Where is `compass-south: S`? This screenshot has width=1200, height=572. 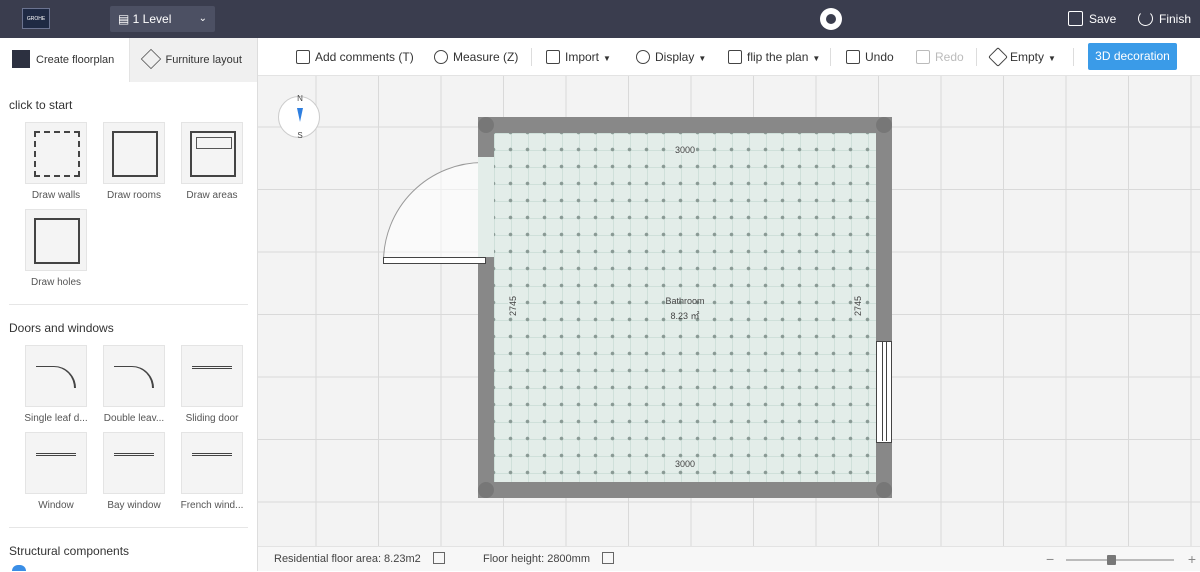
compass-south: S is located at coordinates (300, 135).